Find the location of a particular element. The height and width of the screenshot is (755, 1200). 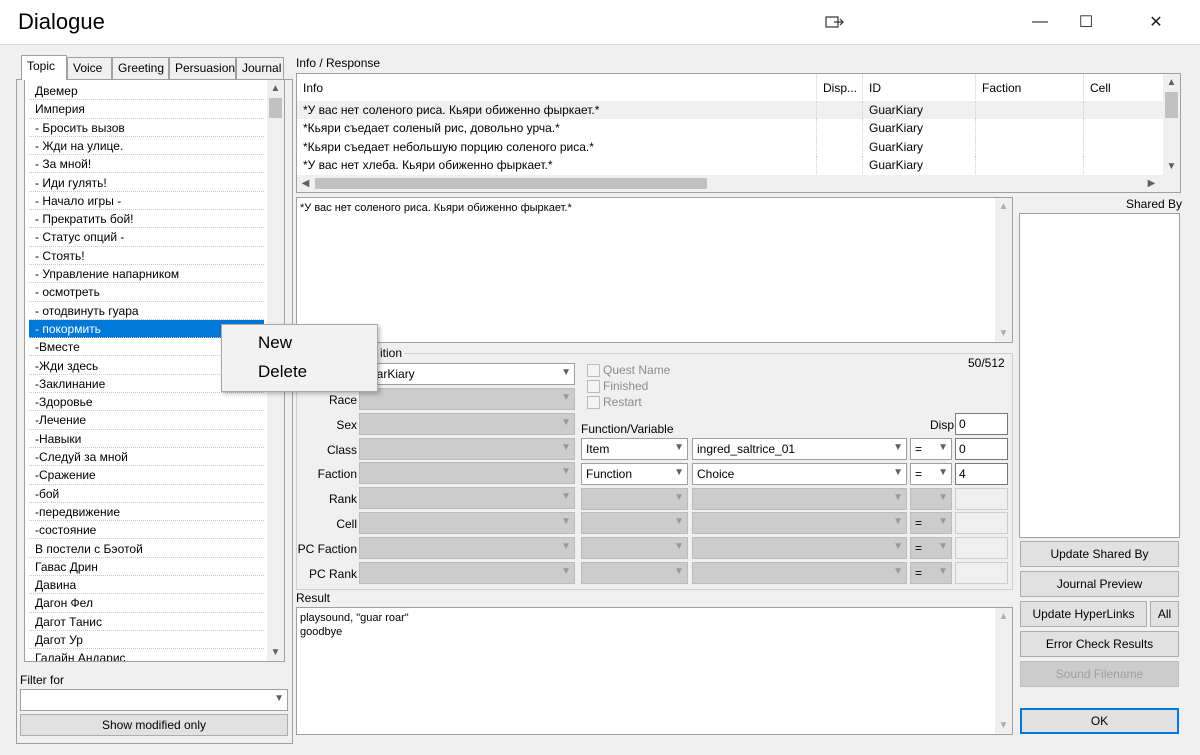

topic-list-item: - осмотреть is located at coordinates (146, 292).